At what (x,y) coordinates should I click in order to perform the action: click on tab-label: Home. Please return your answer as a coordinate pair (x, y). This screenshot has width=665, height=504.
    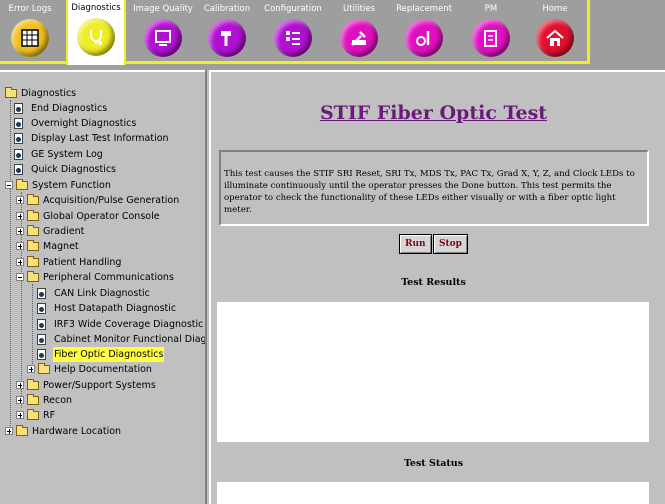
    Looking at the image, I should click on (555, 9).